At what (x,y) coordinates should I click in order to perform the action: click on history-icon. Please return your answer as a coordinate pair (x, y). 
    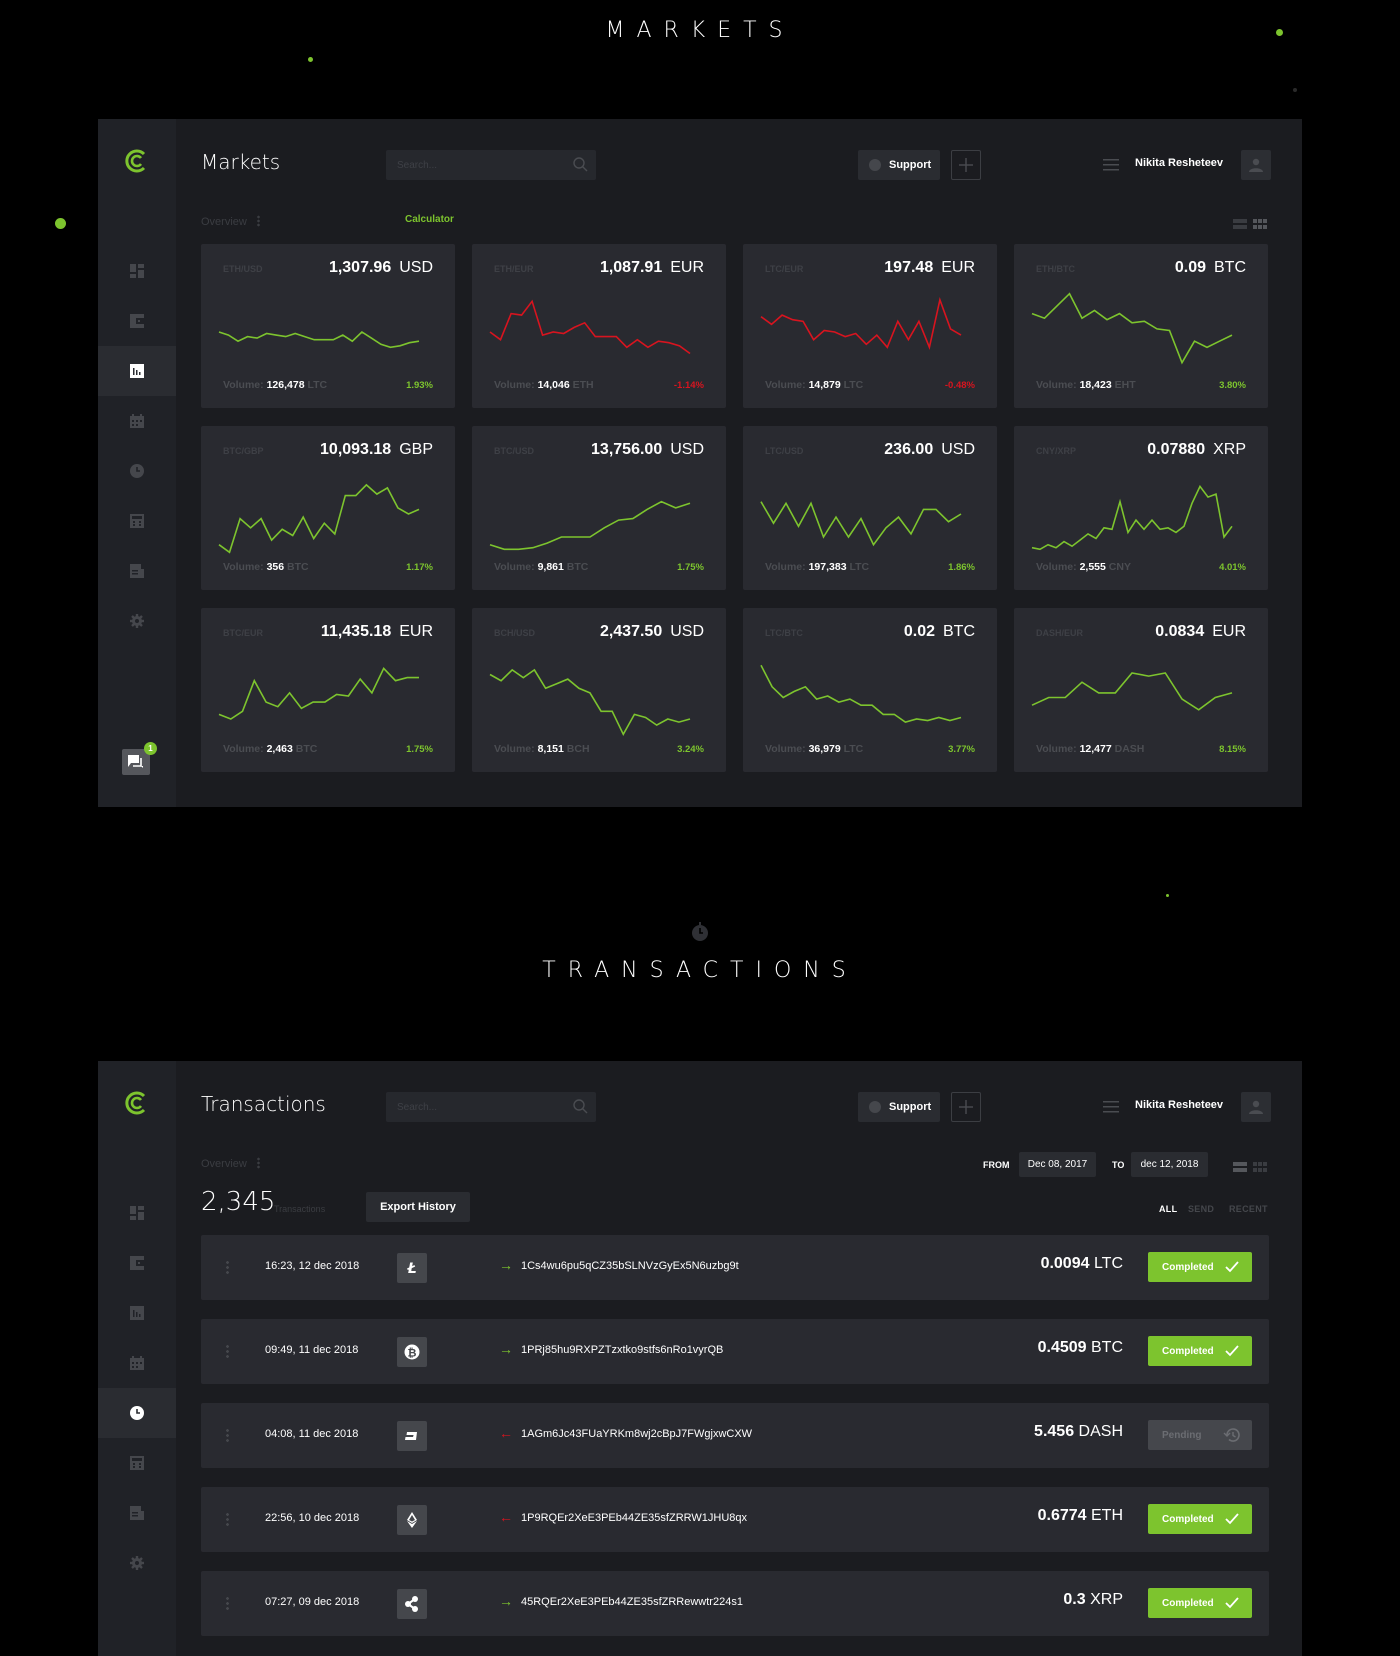
    Looking at the image, I should click on (1231, 1435).